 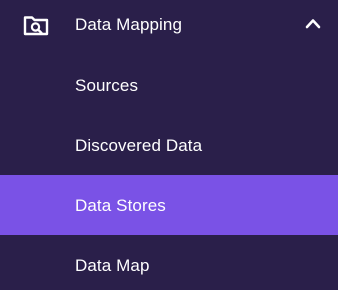 I want to click on nav-item-label: Sources, so click(x=107, y=85).